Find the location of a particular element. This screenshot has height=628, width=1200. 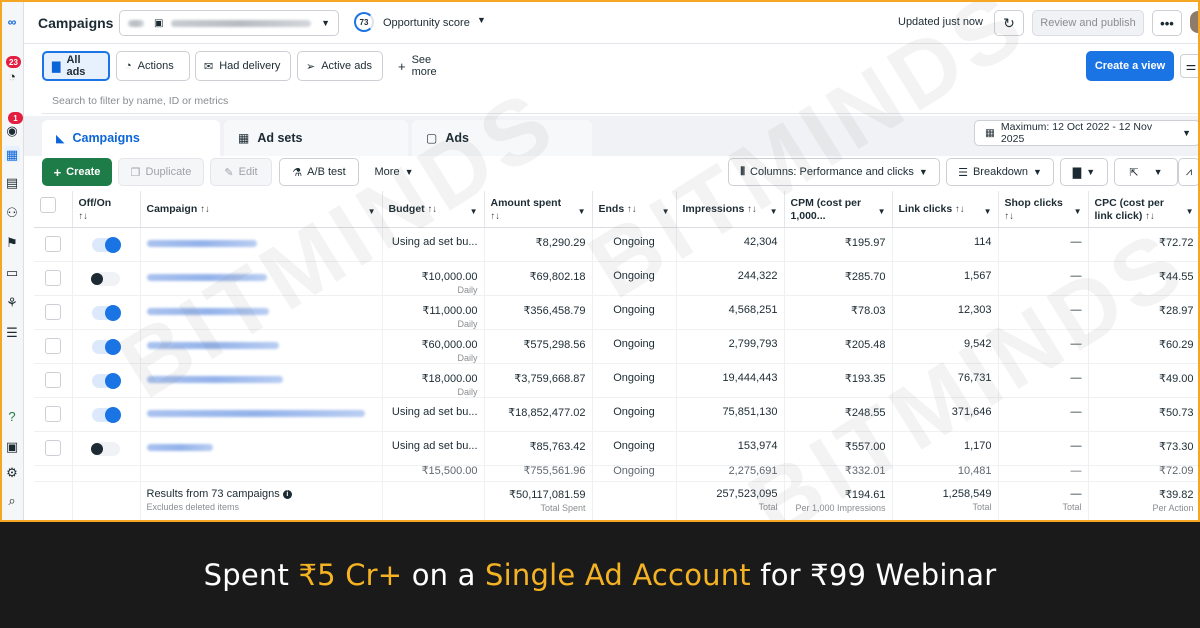

avatar is located at coordinates (1194, 22).